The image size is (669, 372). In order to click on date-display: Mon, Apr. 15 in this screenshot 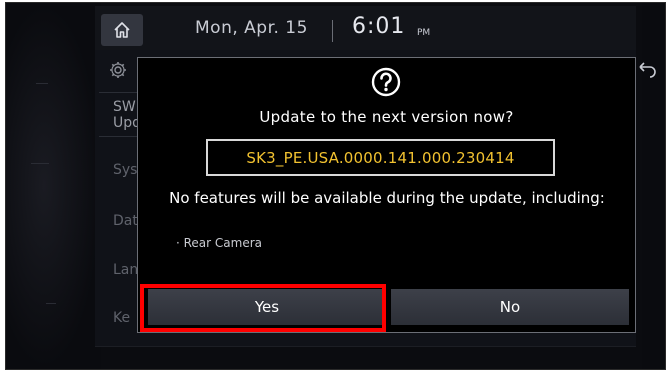, I will do `click(251, 28)`.